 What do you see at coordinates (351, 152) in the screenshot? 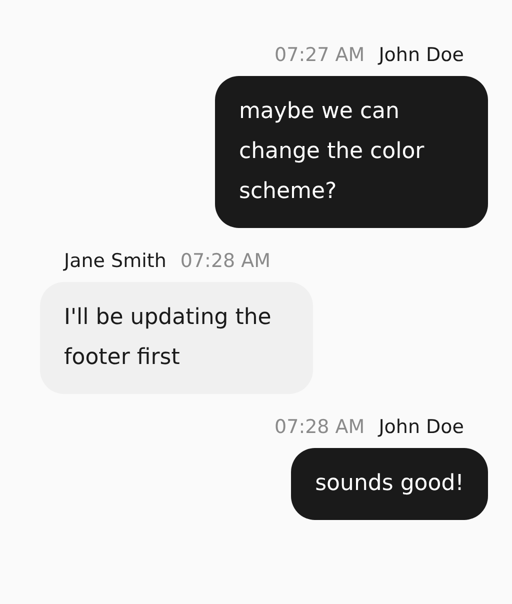
I see `message-bubble: maybe we can change the color scheme?` at bounding box center [351, 152].